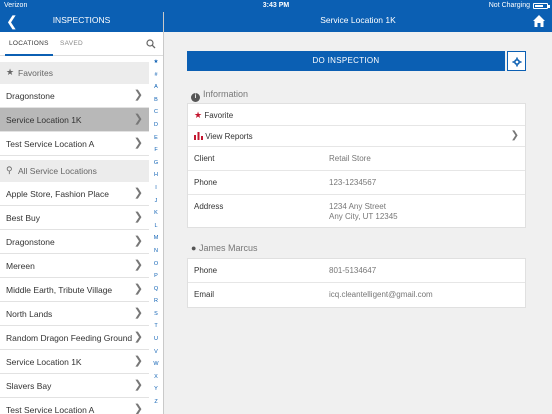 This screenshot has width=552, height=414. What do you see at coordinates (156, 264) in the screenshot?
I see `index-letter: O` at bounding box center [156, 264].